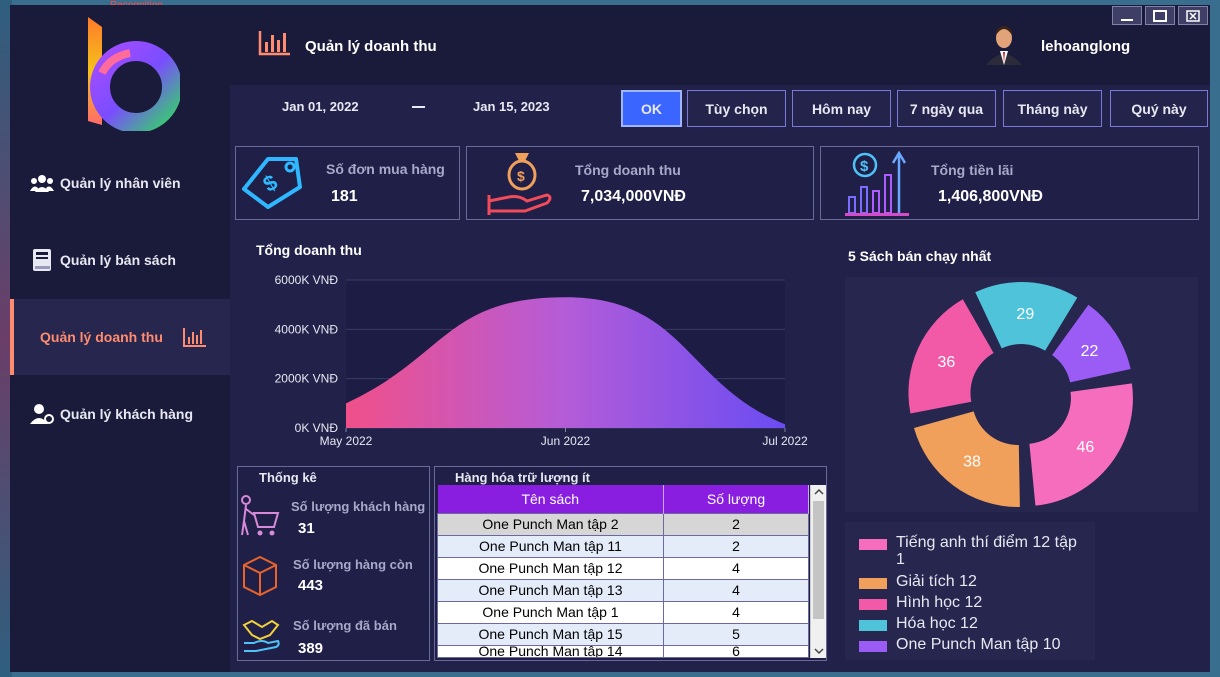 The width and height of the screenshot is (1220, 677). I want to click on orders-label: Số đơn mua hàng, so click(385, 169).